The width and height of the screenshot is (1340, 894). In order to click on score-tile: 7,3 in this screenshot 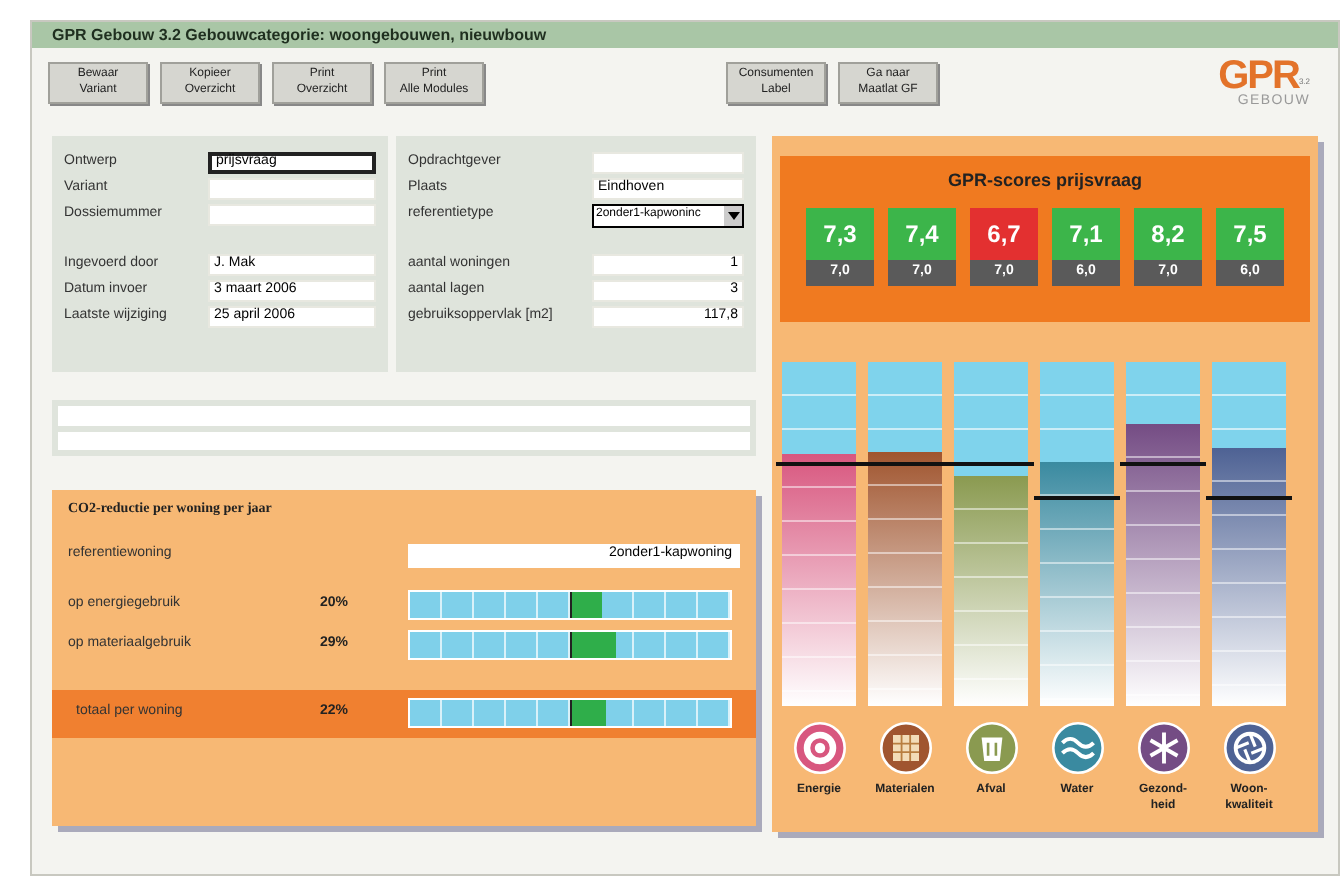, I will do `click(840, 233)`.